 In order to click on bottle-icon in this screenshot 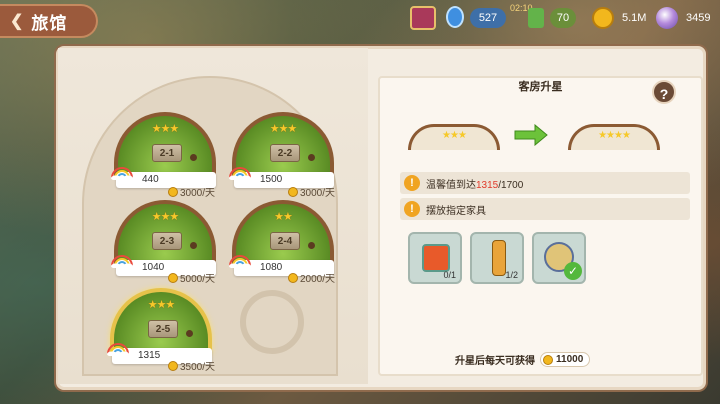, I will do `click(499, 258)`.